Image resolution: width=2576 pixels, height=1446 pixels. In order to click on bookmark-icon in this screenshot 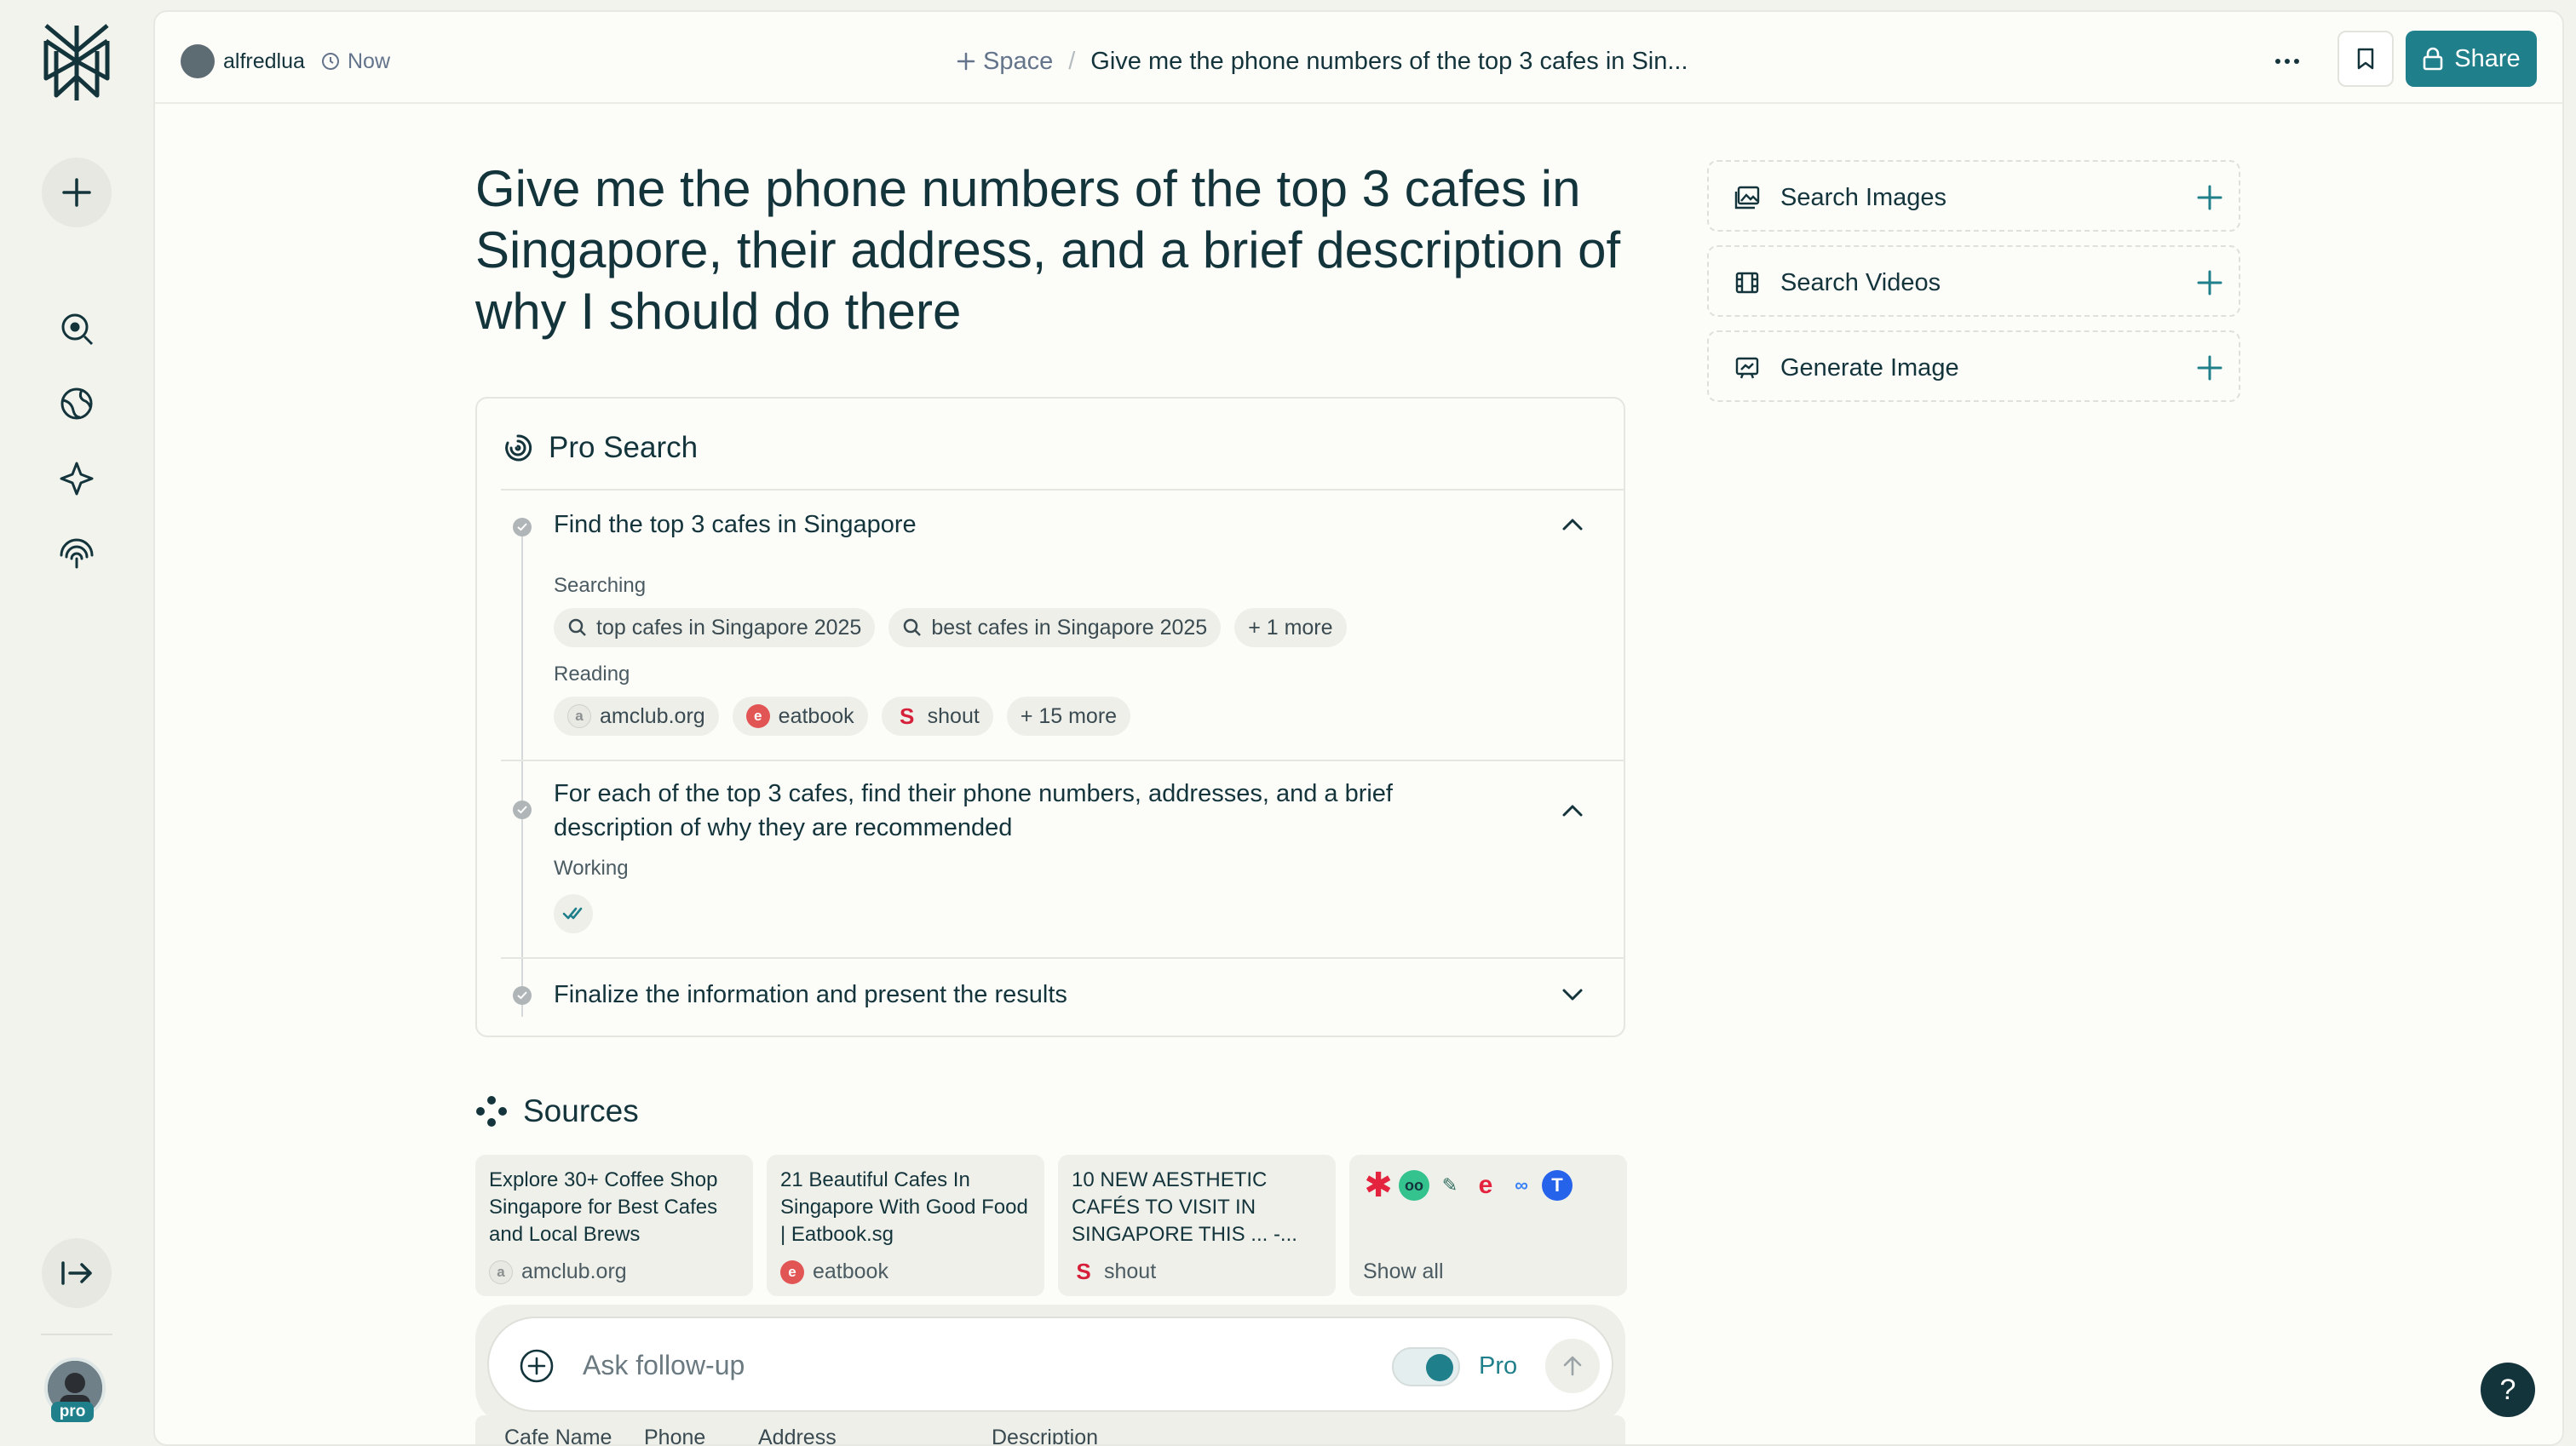, I will do `click(2366, 59)`.